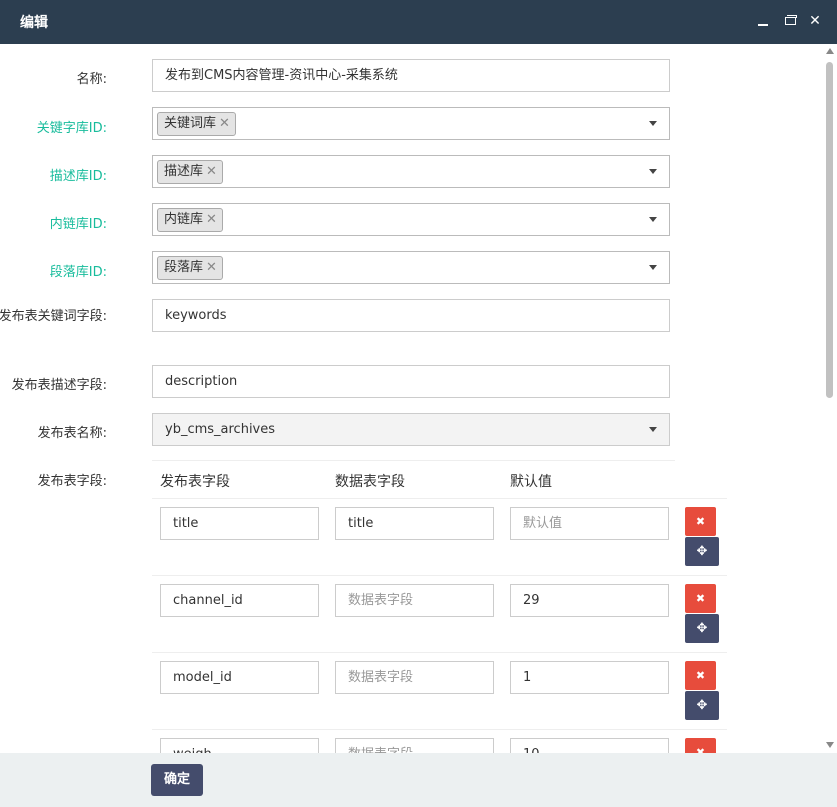 This screenshot has width=837, height=807. Describe the element at coordinates (830, 745) in the screenshot. I see `scroll-down-icon` at that location.